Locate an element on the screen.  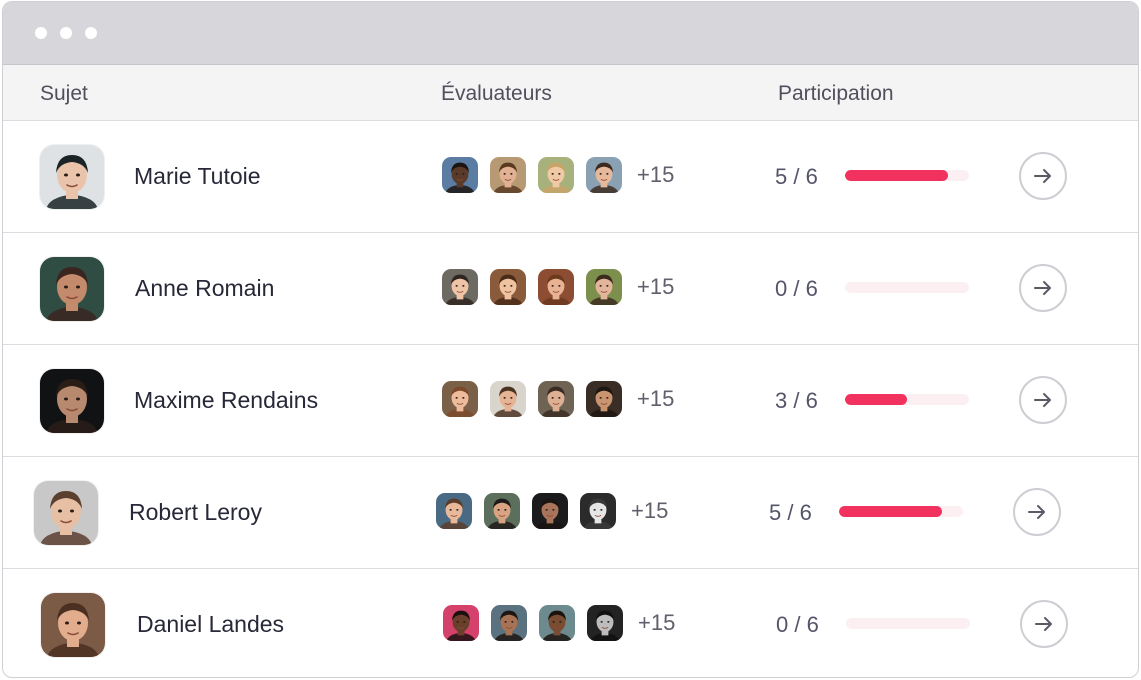
column-header-raters: Évaluateurs is located at coordinates (496, 93).